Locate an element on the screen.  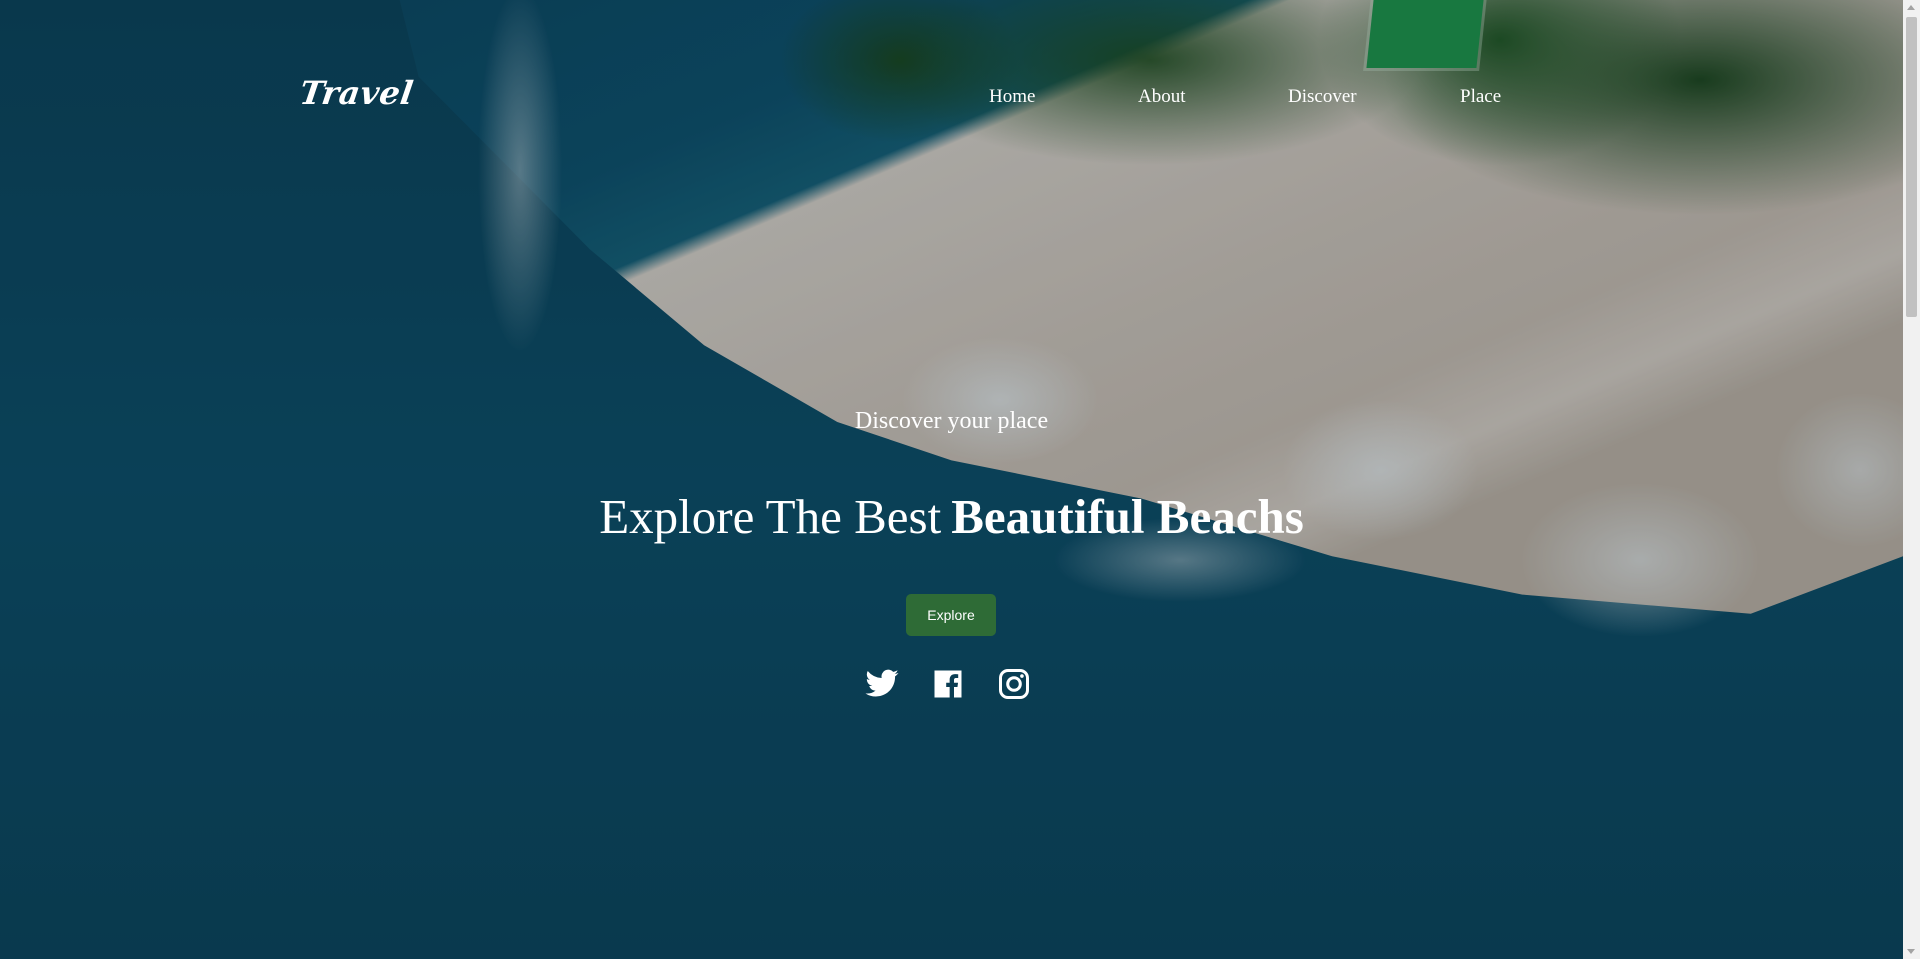
twitter-link is located at coordinates (882, 684).